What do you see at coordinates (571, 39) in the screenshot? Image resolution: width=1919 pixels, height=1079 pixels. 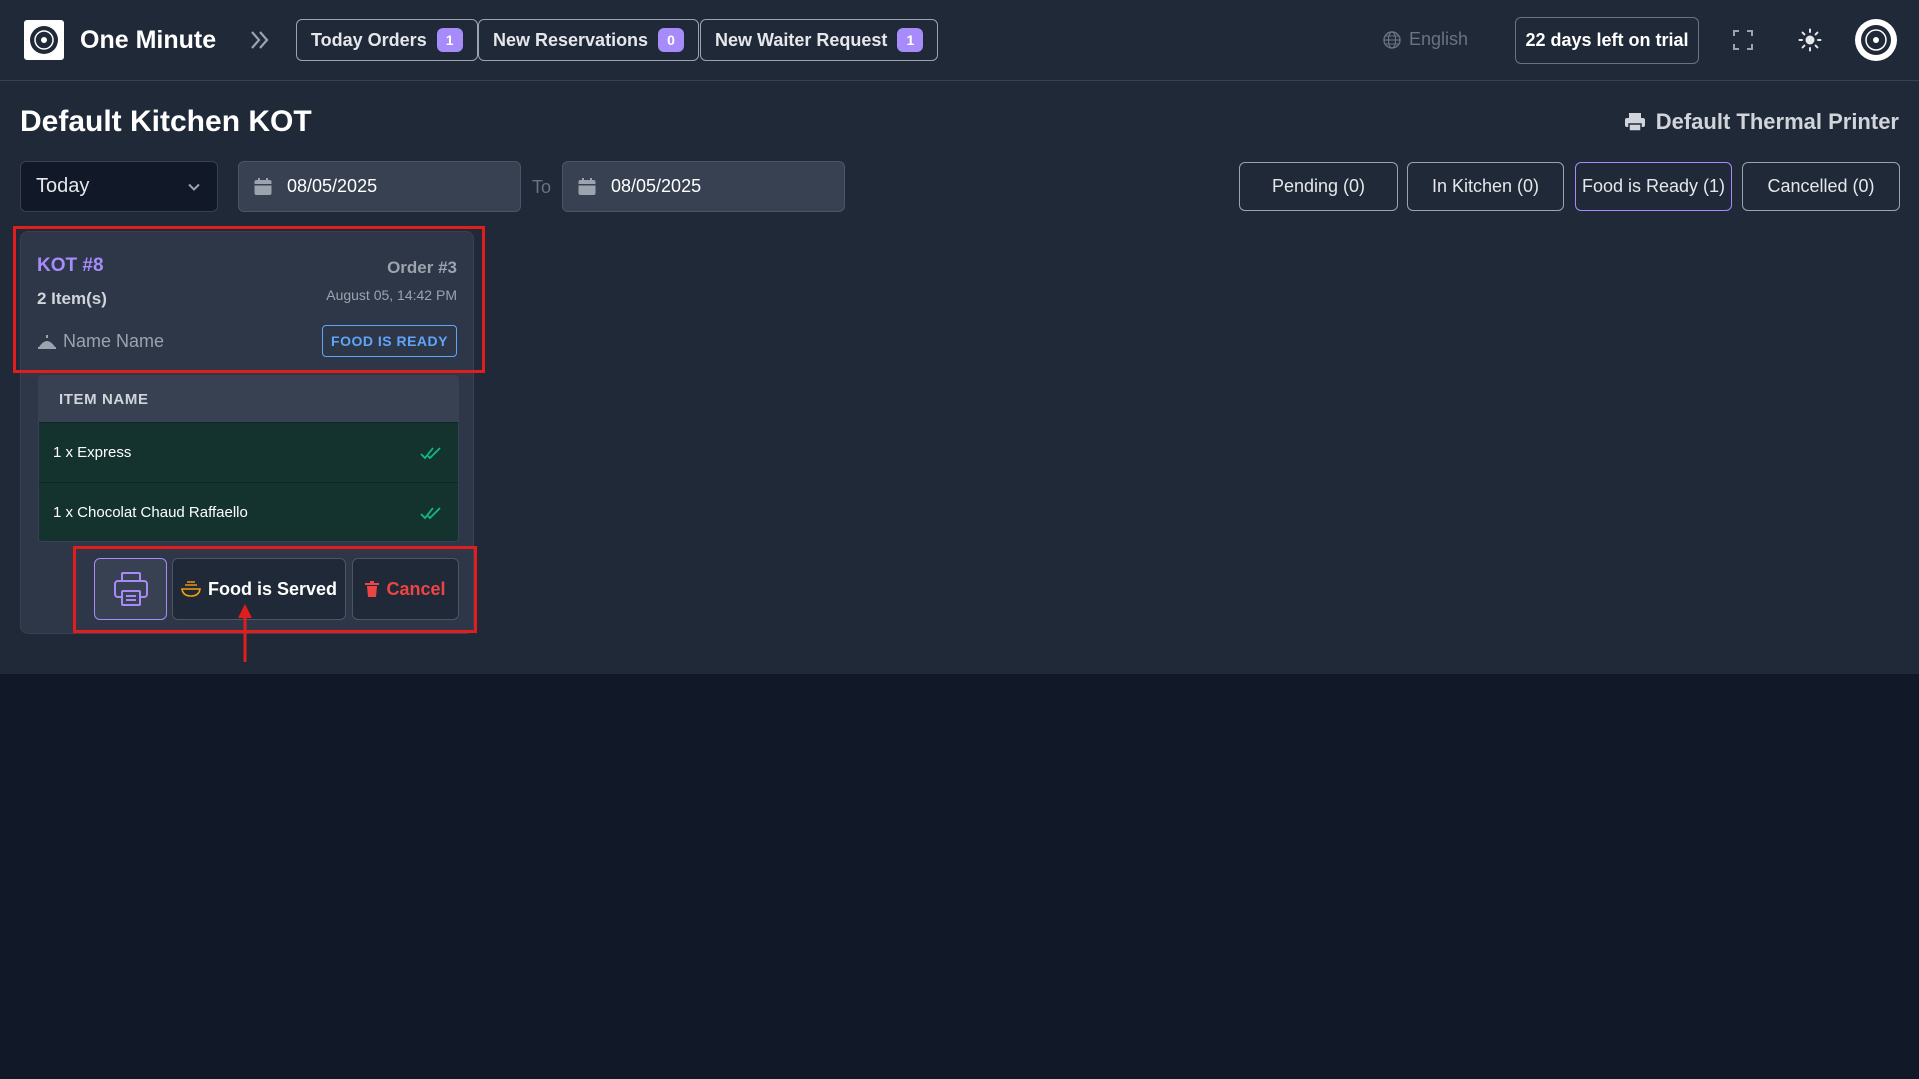 I see `new-reservations-label: New Reservations` at bounding box center [571, 39].